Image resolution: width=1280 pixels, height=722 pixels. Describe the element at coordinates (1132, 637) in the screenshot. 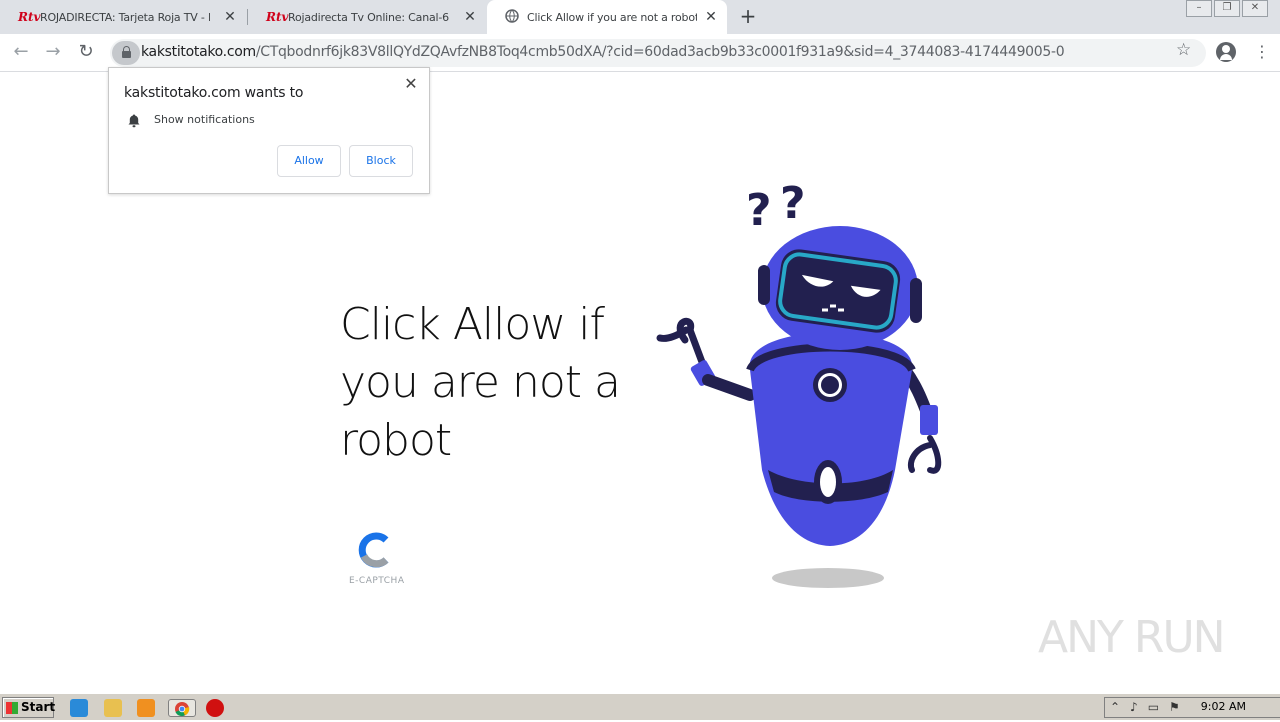

I see `anyrun-watermark: ANY RUN` at that location.